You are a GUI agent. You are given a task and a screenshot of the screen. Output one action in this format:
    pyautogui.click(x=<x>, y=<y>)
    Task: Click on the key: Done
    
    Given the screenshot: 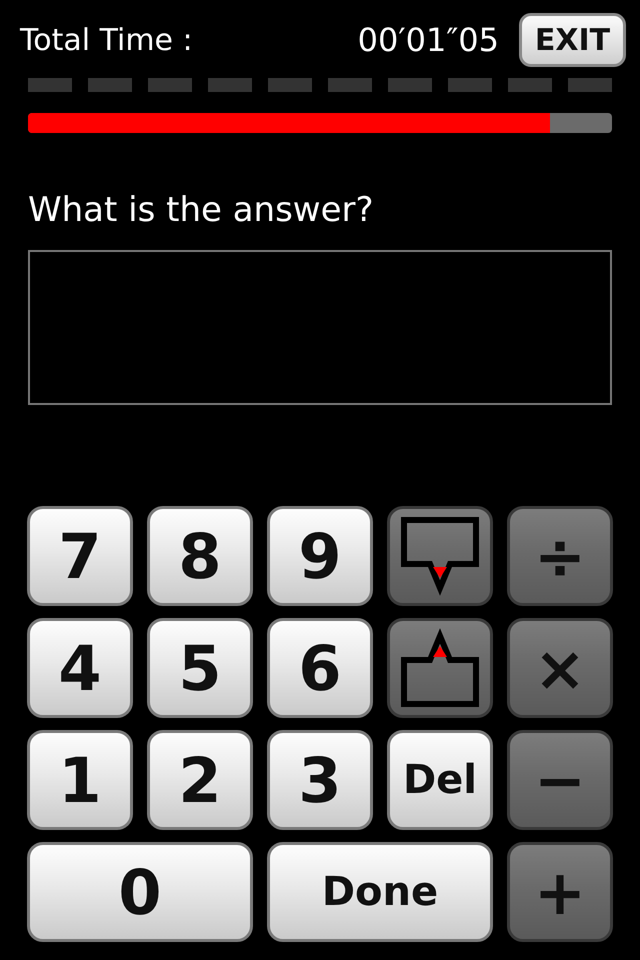 What is the action you would take?
    pyautogui.click(x=380, y=892)
    